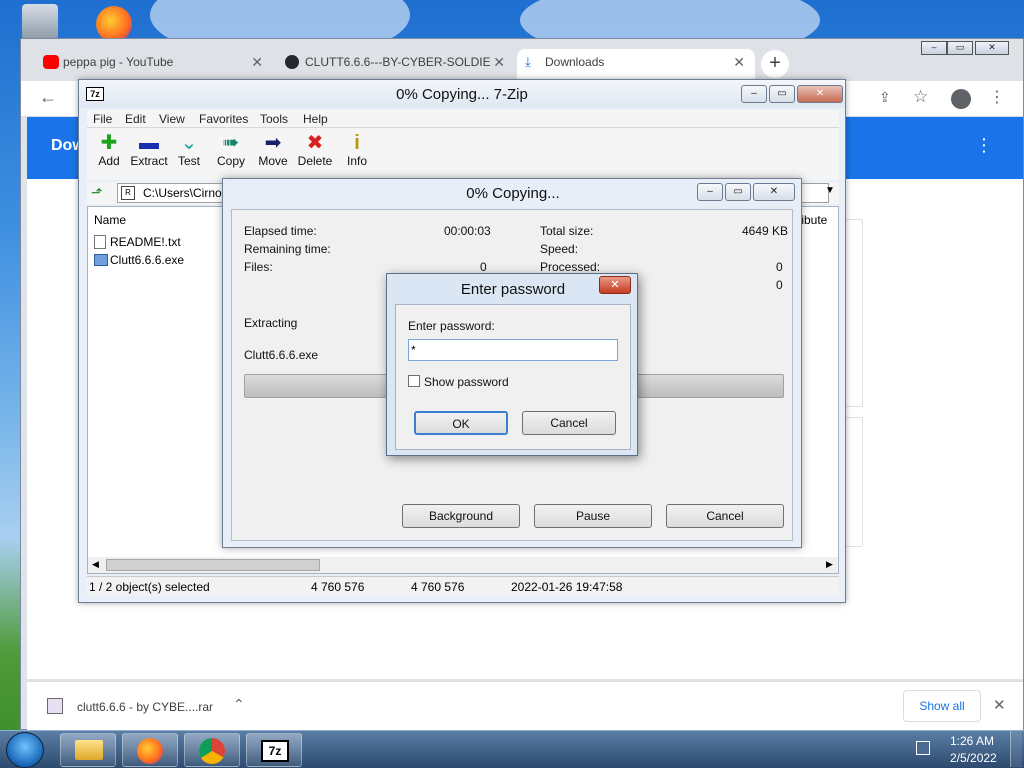 This screenshot has width=1024, height=768. Describe the element at coordinates (593, 516) in the screenshot. I see `pause-button: Pause` at that location.